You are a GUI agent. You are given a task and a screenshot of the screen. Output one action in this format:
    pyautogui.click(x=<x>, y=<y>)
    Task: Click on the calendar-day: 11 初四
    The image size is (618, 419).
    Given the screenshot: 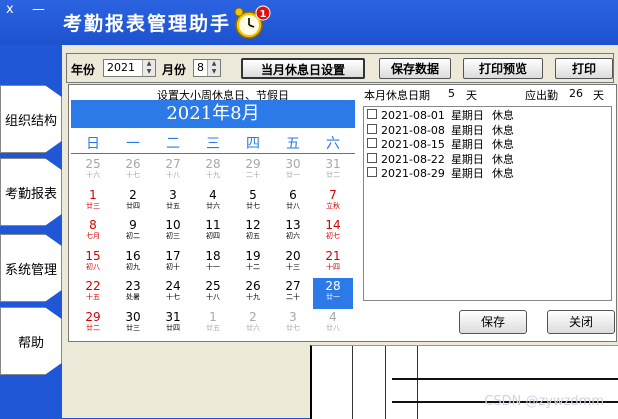 What is the action you would take?
    pyautogui.click(x=213, y=232)
    